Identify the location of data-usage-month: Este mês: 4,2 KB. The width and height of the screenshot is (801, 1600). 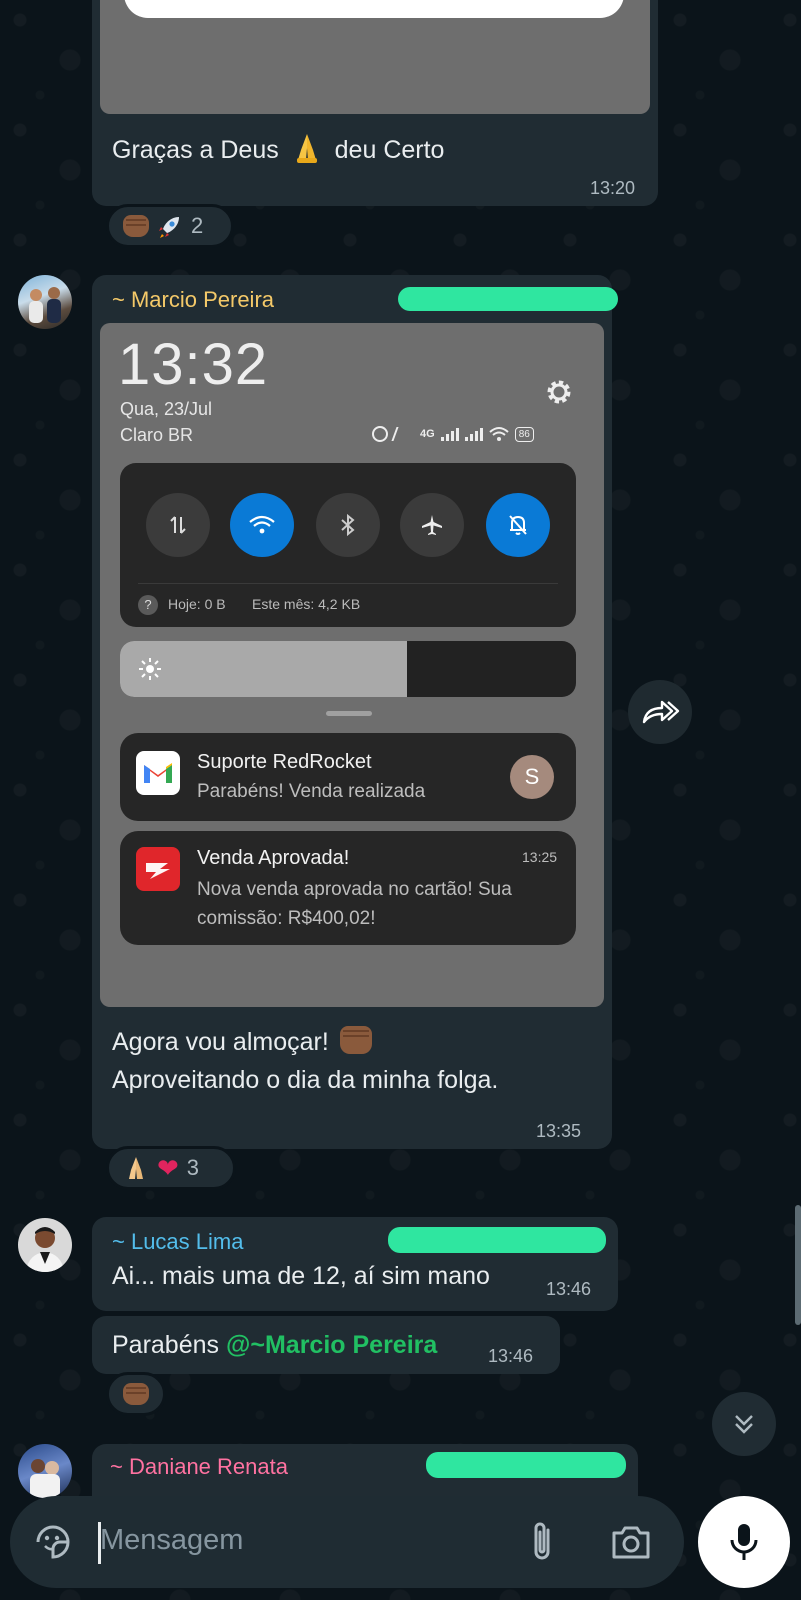
(306, 604).